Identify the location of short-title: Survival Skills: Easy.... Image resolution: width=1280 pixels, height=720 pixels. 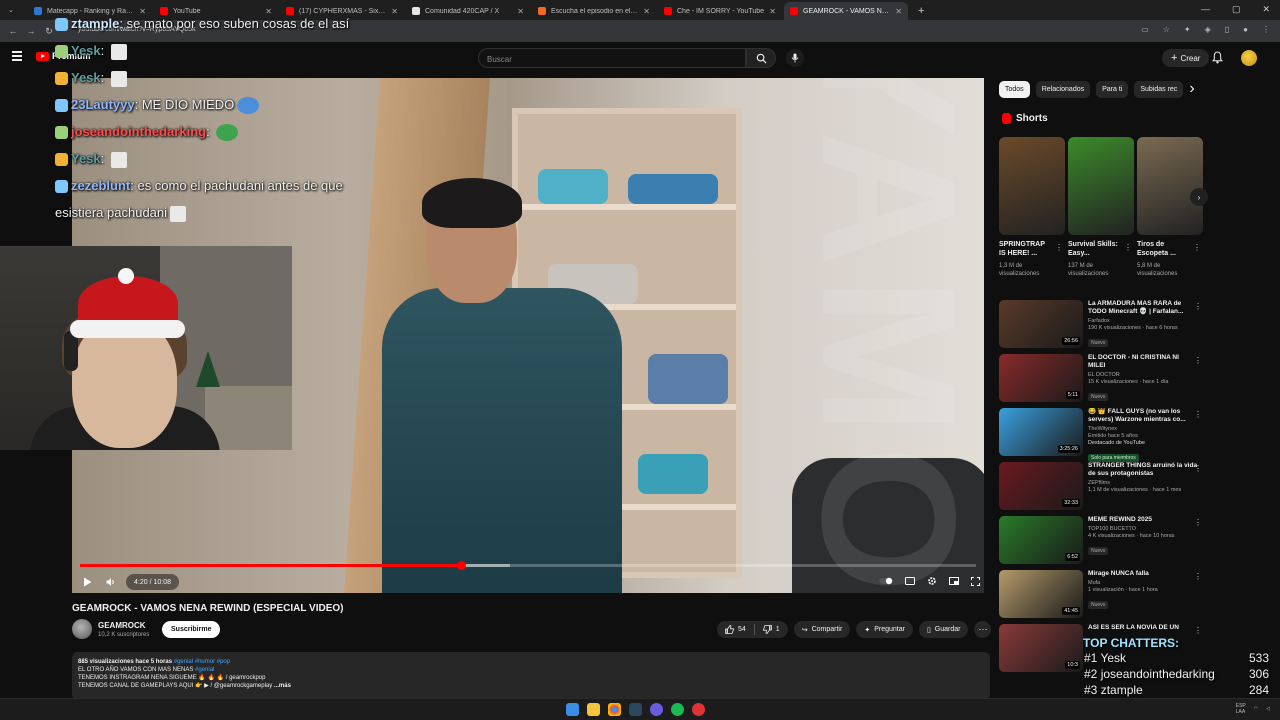
(1095, 250).